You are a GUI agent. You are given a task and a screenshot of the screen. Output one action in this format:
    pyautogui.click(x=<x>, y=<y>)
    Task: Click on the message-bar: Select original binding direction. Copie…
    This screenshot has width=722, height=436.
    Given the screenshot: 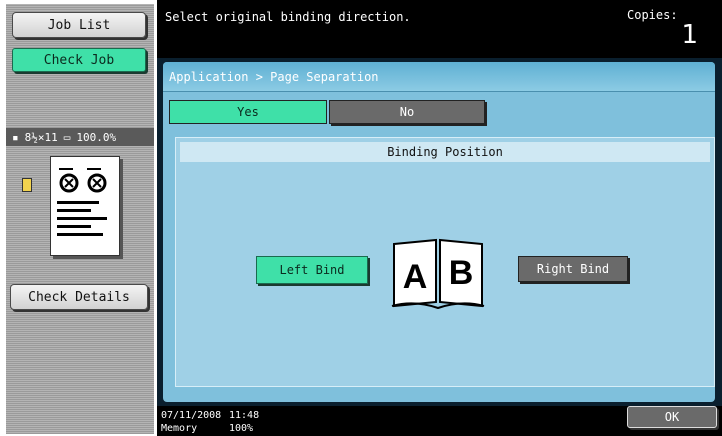 What is the action you would take?
    pyautogui.click(x=439, y=29)
    